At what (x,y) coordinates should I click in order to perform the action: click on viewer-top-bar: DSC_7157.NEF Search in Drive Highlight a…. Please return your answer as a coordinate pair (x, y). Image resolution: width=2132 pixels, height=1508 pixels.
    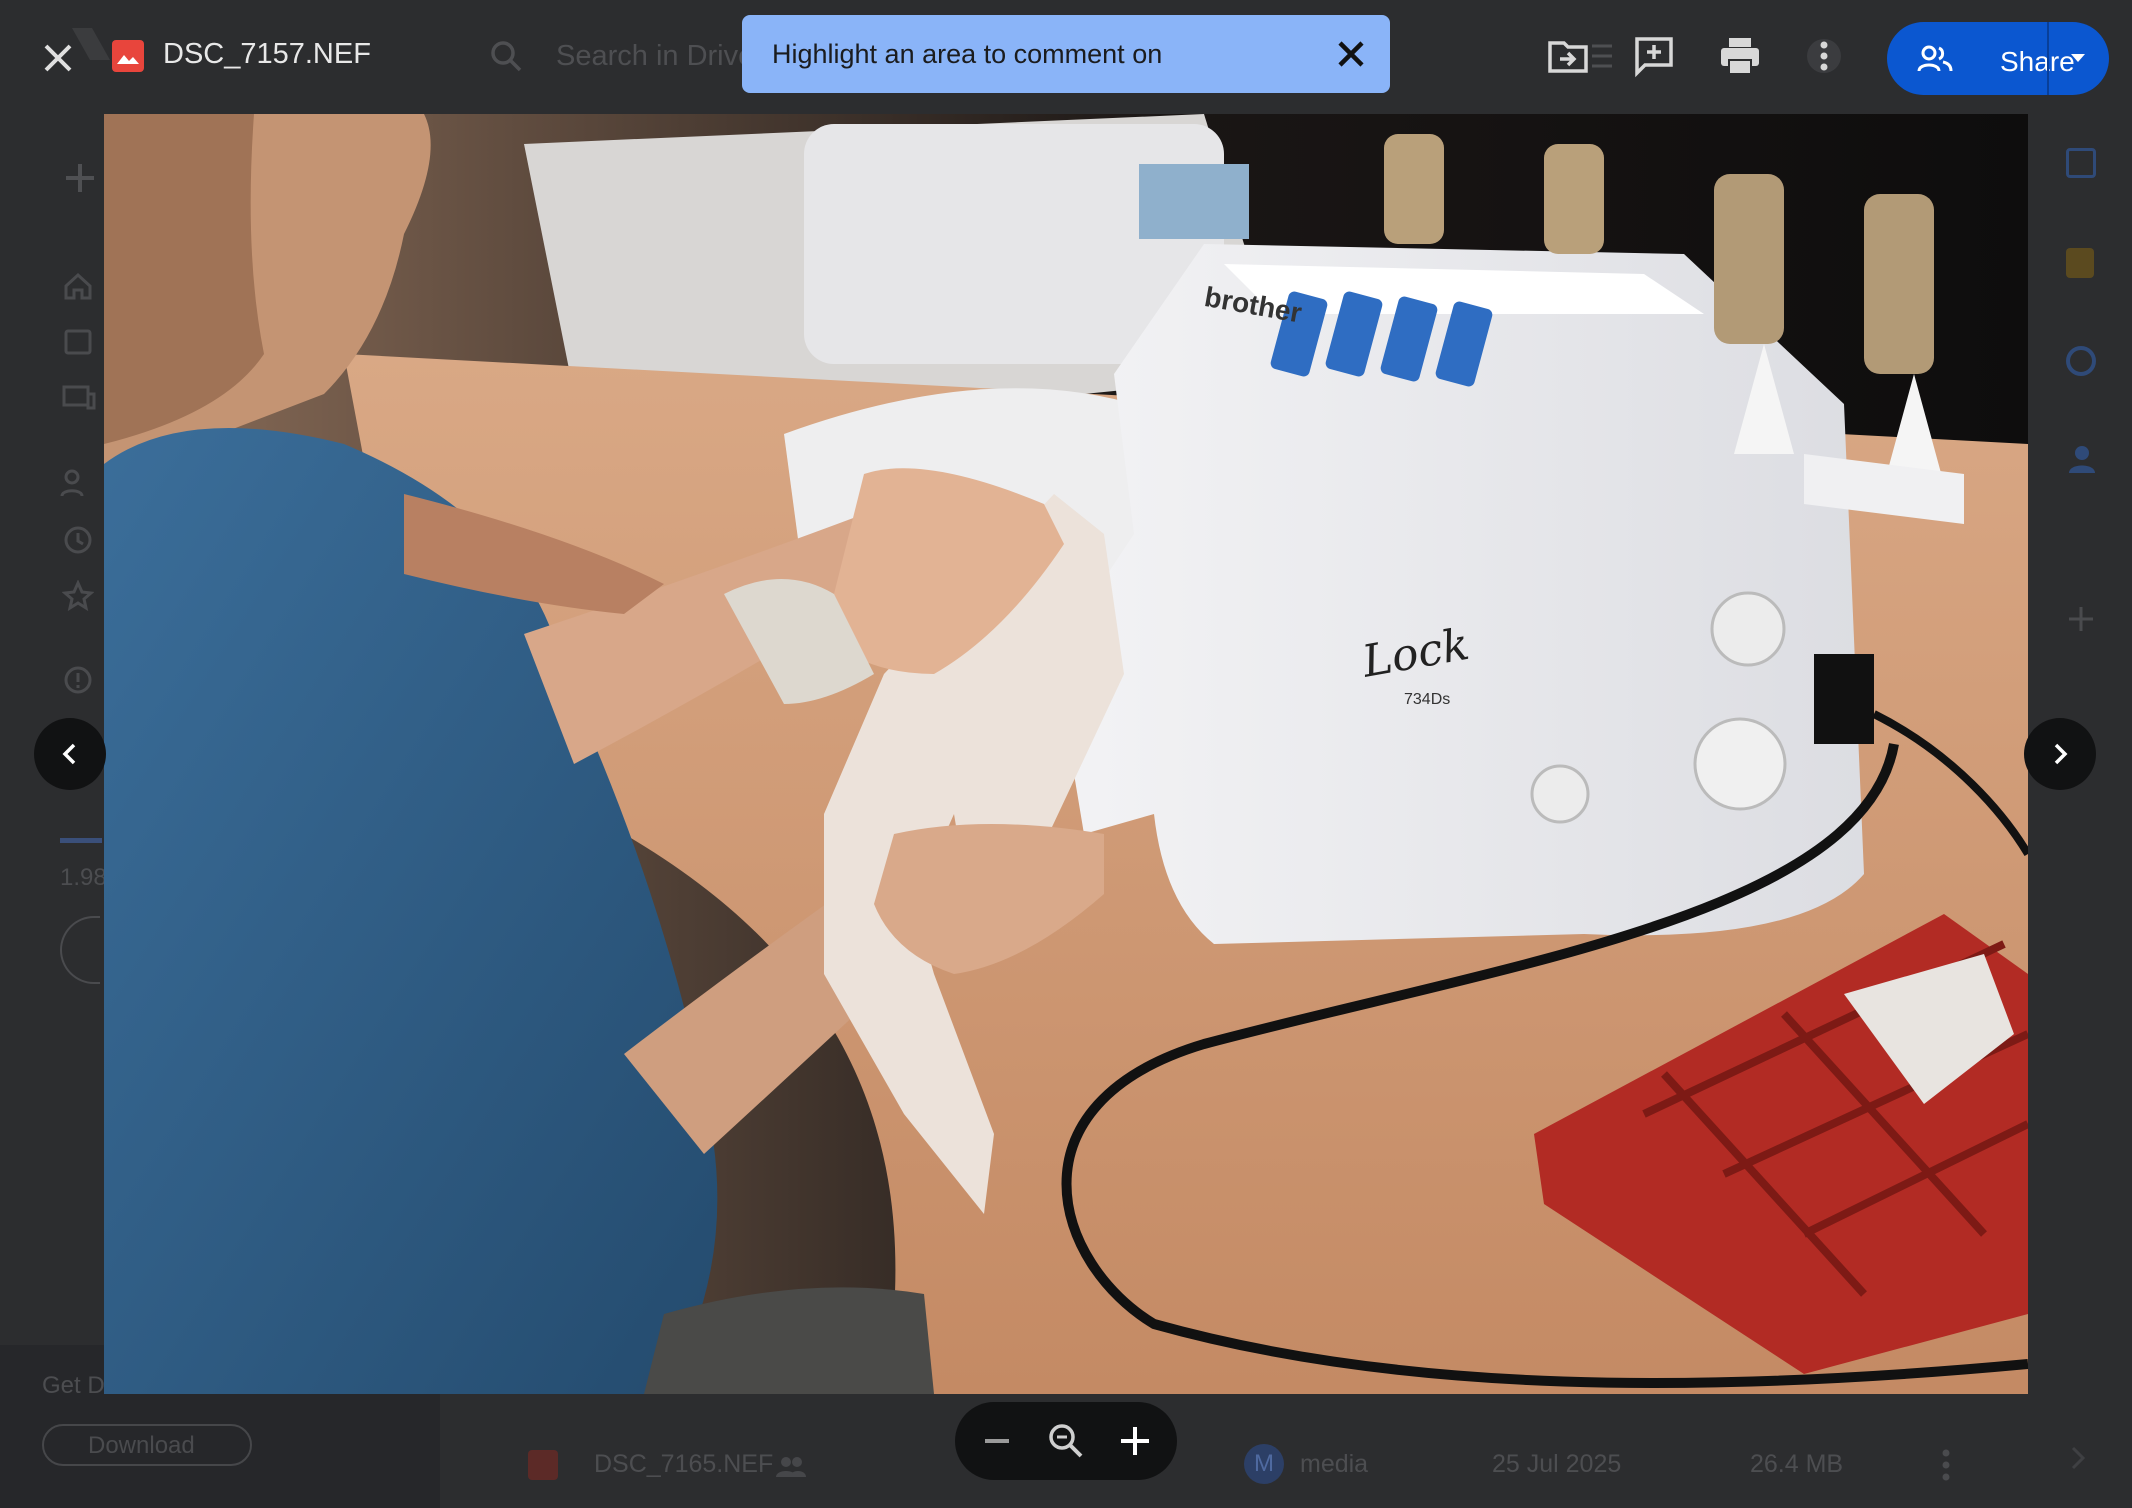
    Looking at the image, I should click on (1066, 56).